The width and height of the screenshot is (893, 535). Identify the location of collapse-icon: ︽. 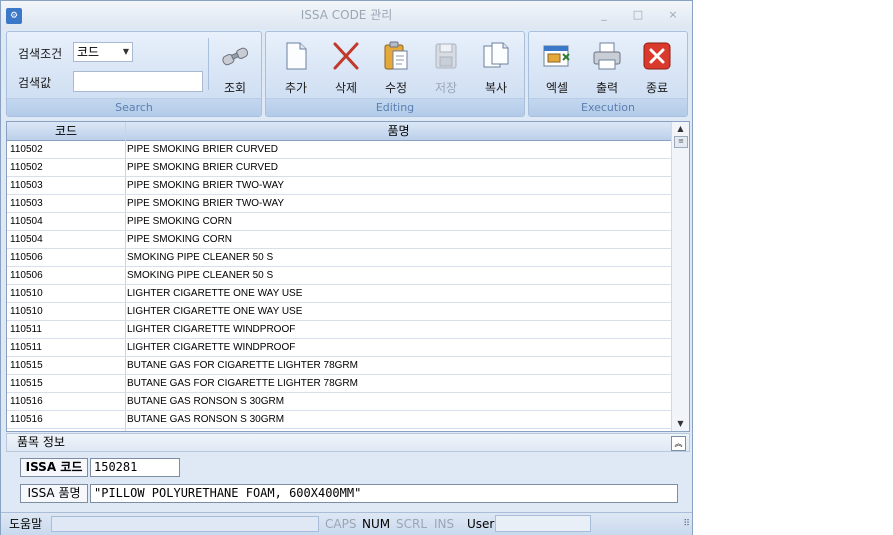
(678, 443).